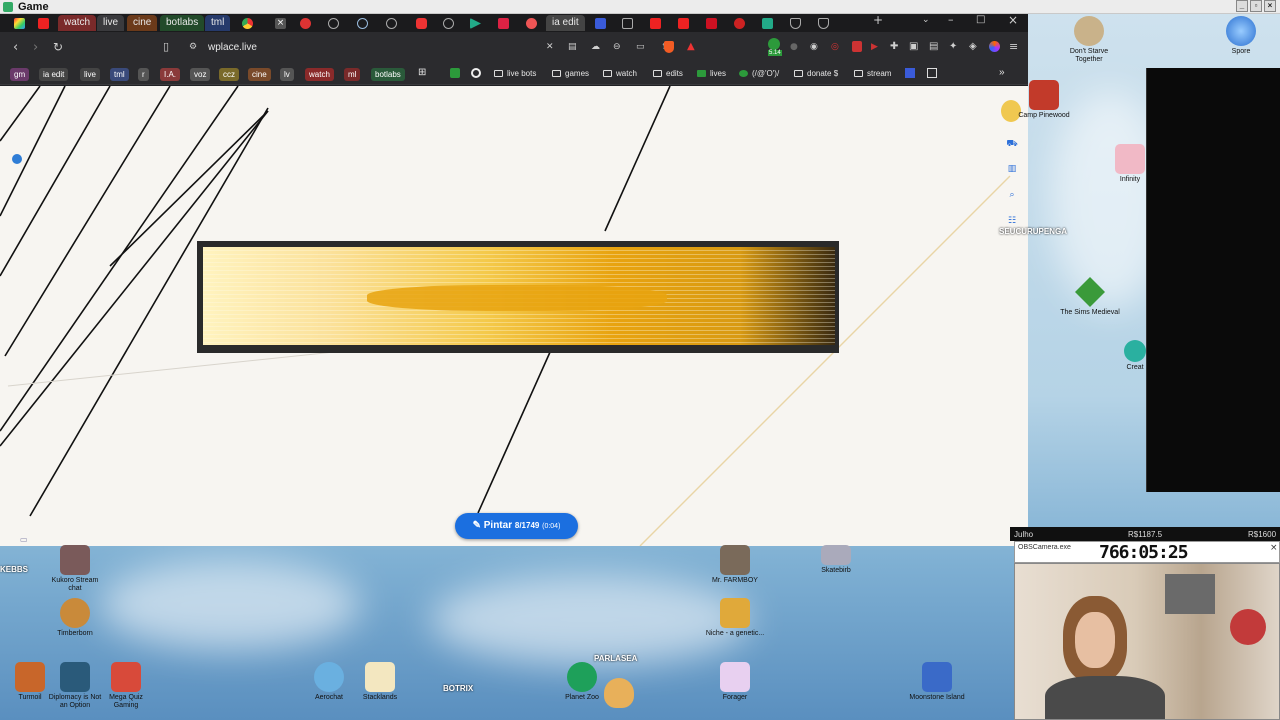 Image resolution: width=1280 pixels, height=720 pixels. I want to click on cloud-icon: ☁, so click(595, 47).